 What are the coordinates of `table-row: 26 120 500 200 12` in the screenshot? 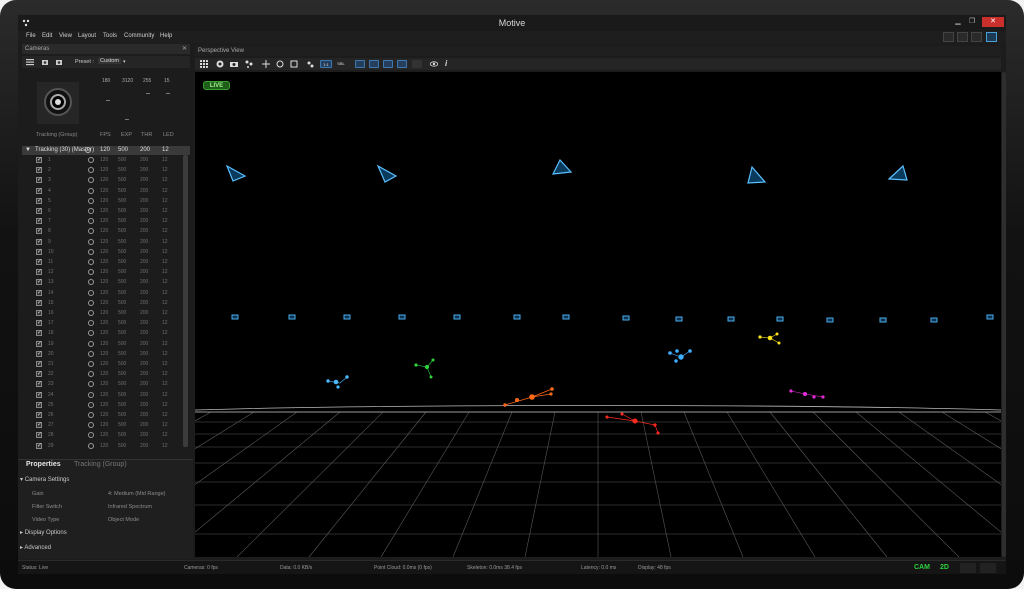 It's located at (104, 415).